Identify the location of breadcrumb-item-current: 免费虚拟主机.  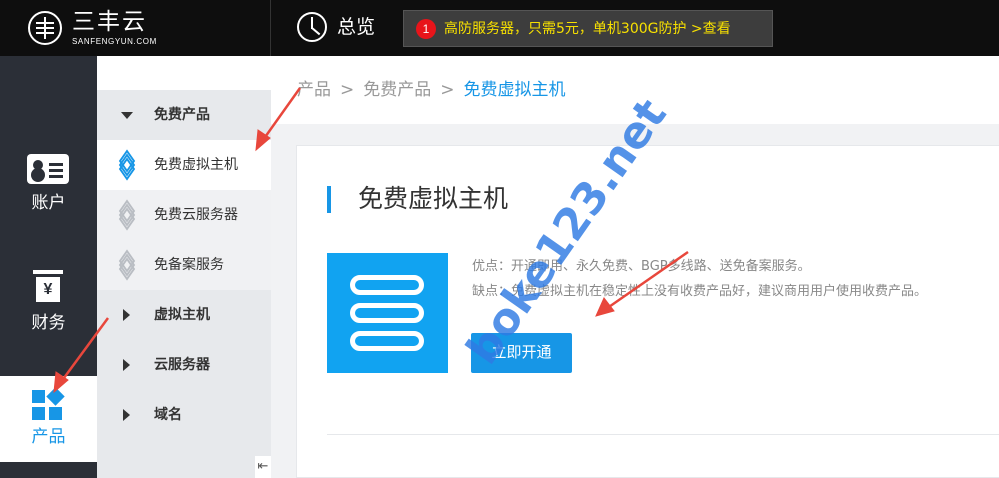
(514, 90).